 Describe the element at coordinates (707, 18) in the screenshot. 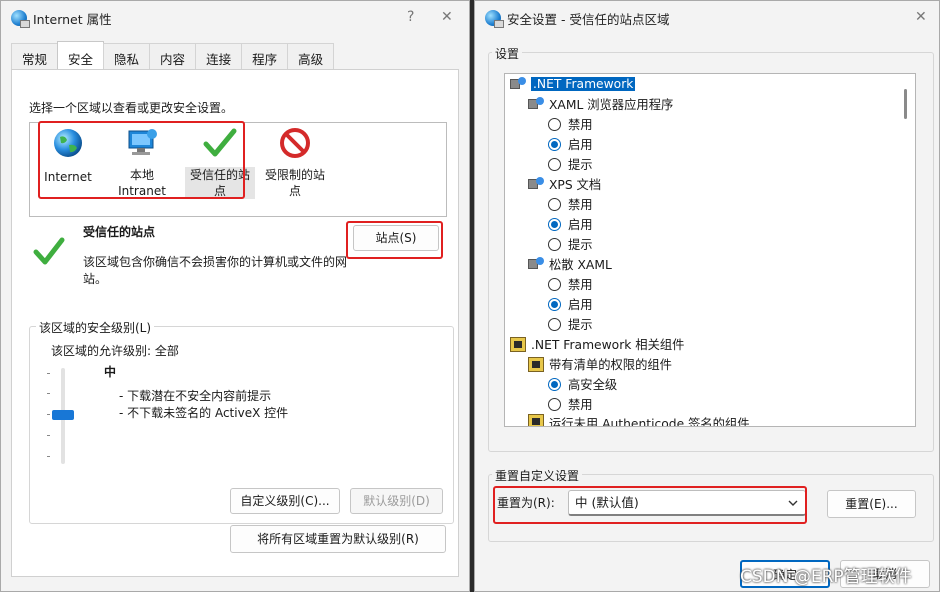

I see `title-bar: 安全设置 - 受信任的站点区域` at that location.